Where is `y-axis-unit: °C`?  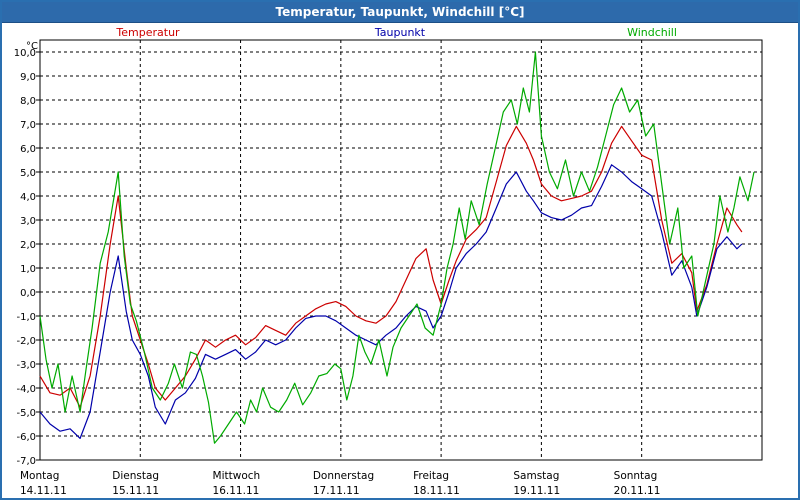
y-axis-unit: °C is located at coordinates (32, 46).